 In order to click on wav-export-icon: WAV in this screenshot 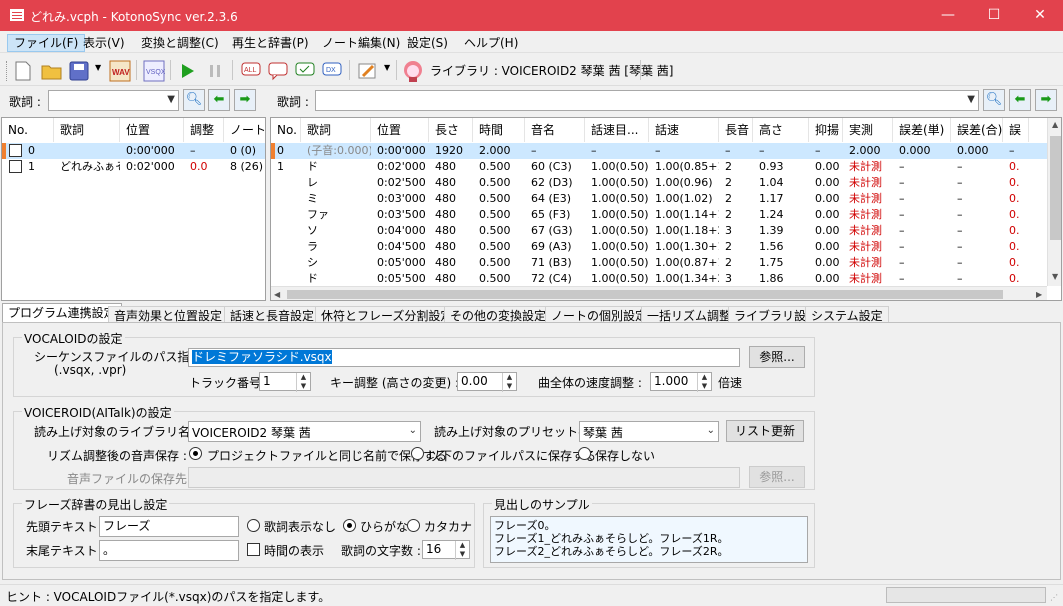, I will do `click(120, 71)`.